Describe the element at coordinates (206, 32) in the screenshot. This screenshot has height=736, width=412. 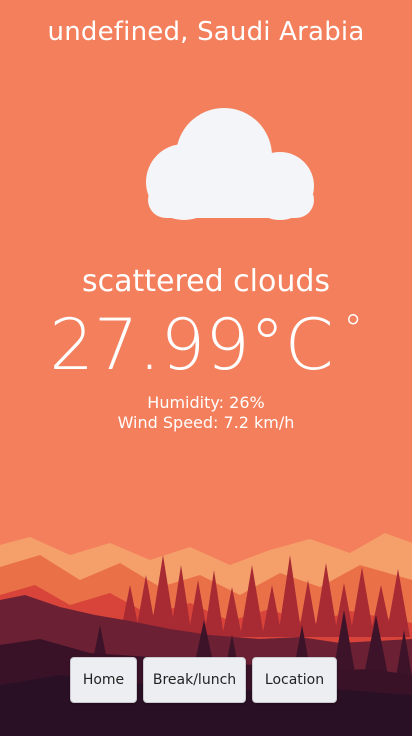
I see `location-title: undefined, Saudi Arabia` at that location.